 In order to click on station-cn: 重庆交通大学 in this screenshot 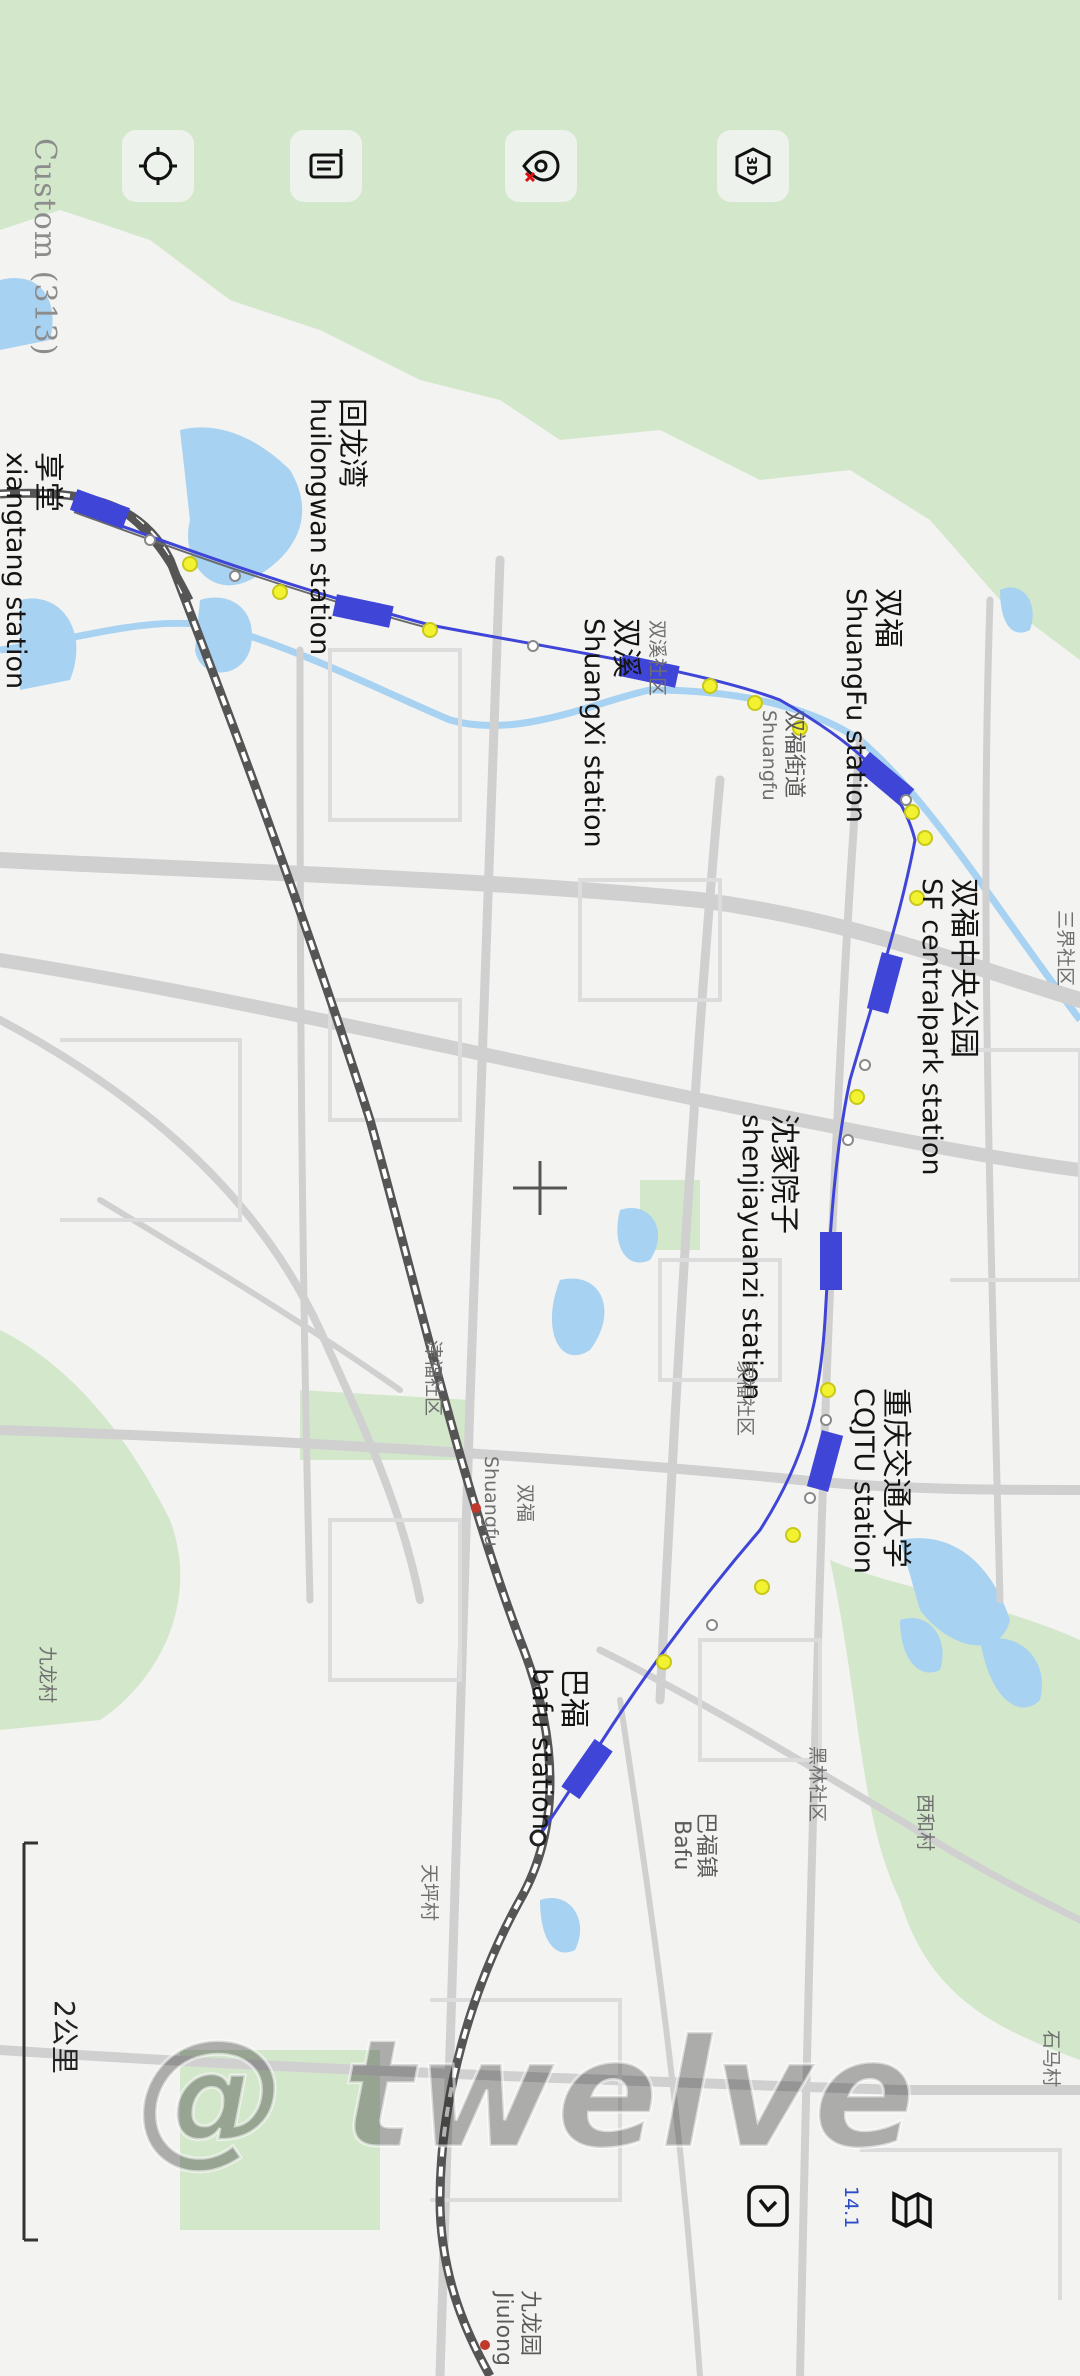, I will do `click(895, 1478)`.